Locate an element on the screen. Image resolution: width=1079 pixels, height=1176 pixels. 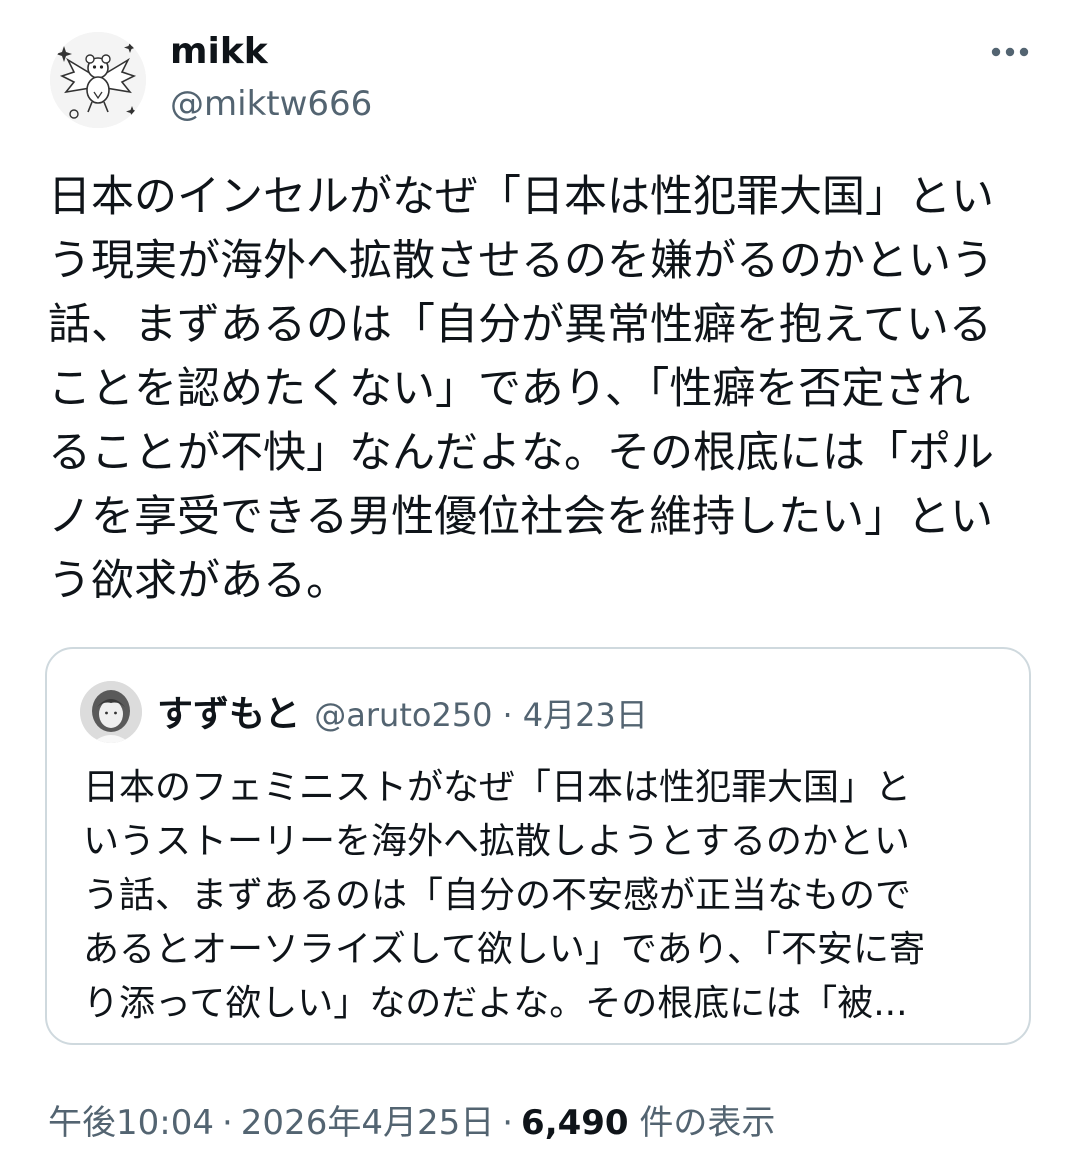
quoted-text-line: いうストーリーを海外へ拡散しようとするのかとい is located at coordinates (496, 841).